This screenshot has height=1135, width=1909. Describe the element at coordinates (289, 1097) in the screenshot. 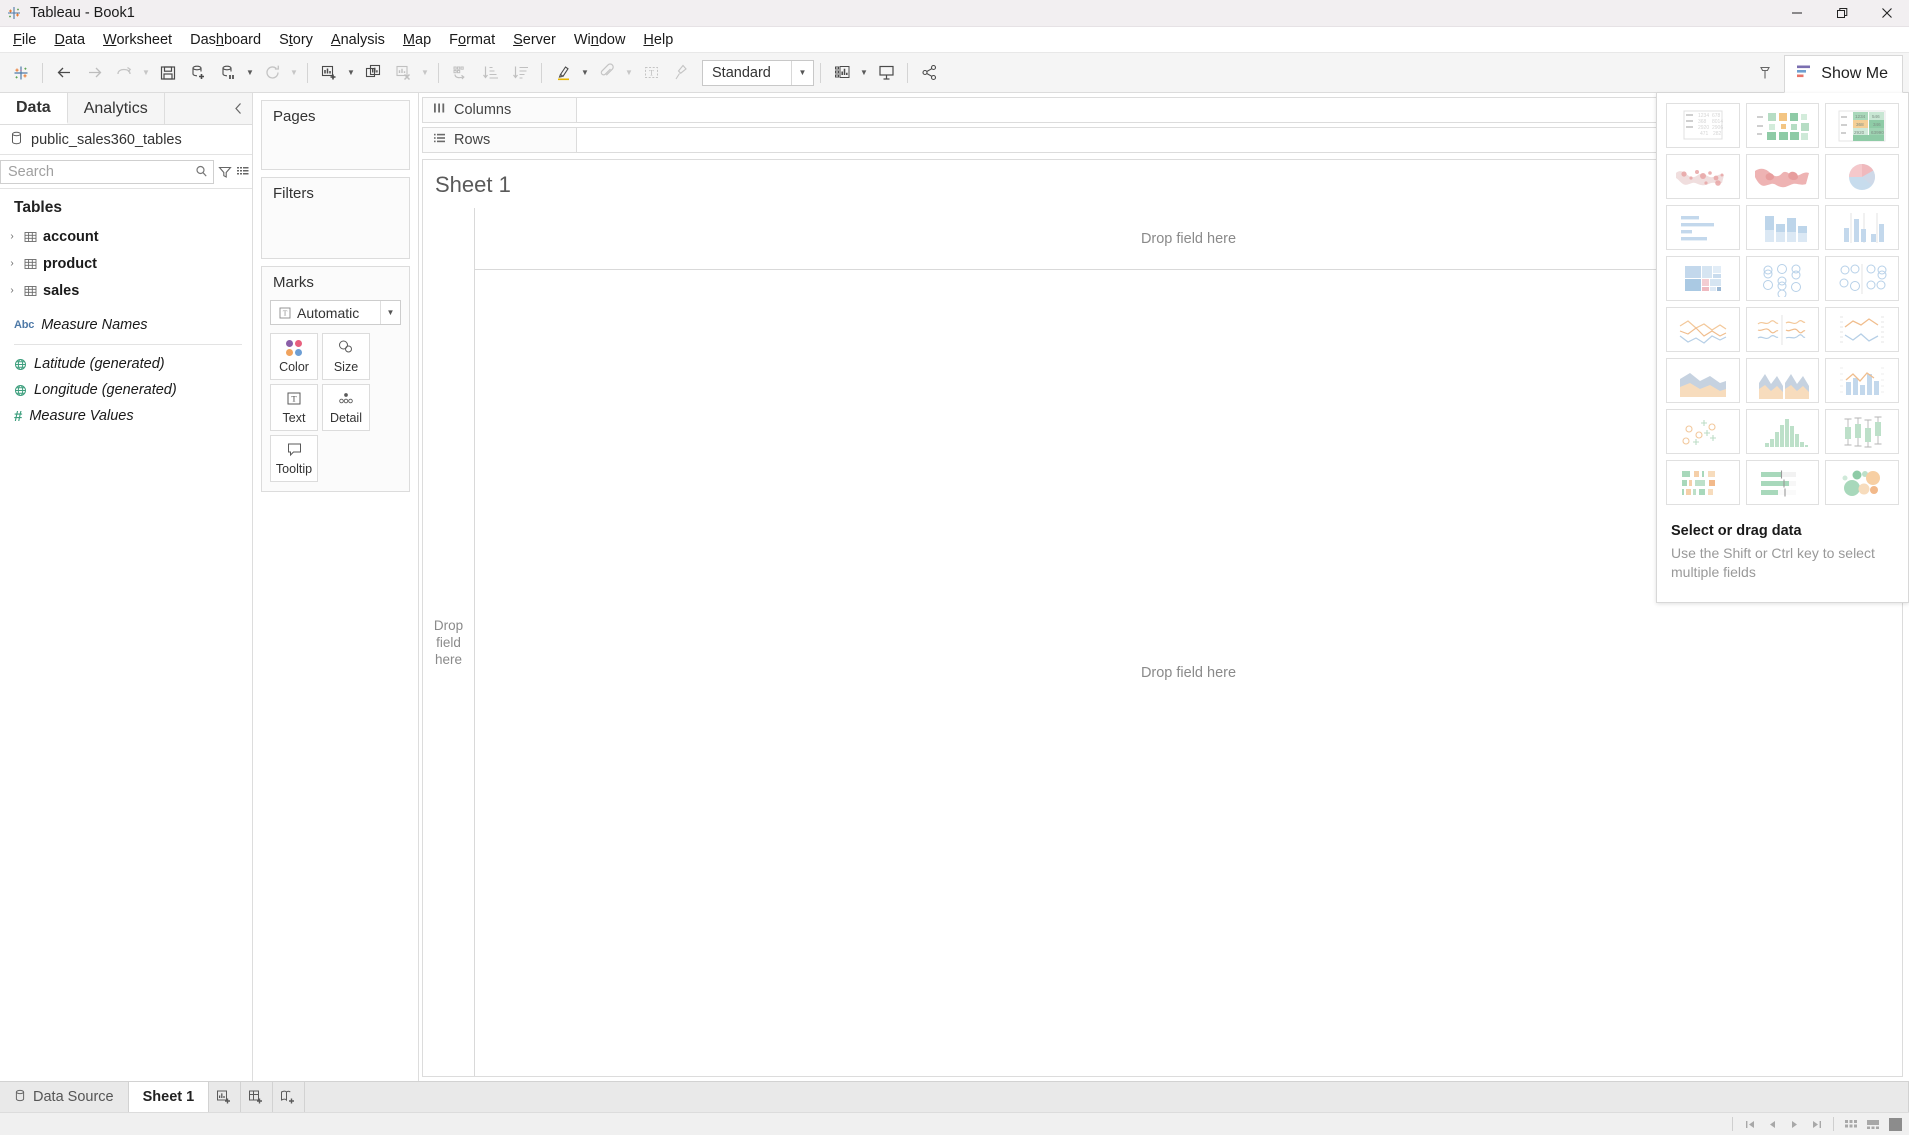

I see `new-story-tab-icon` at that location.